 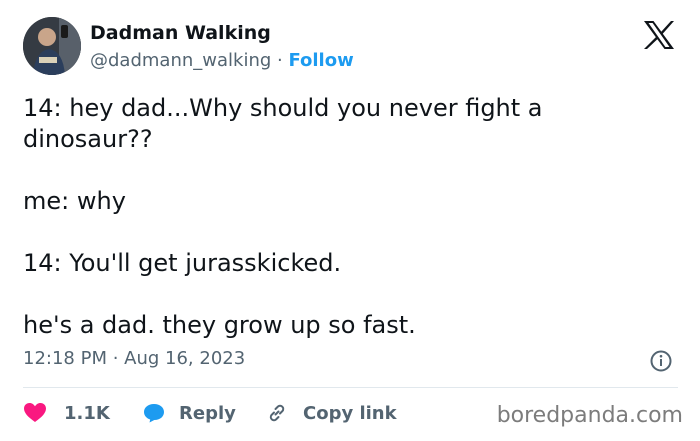 I want to click on handle: @dadmann_walking, so click(x=180, y=60).